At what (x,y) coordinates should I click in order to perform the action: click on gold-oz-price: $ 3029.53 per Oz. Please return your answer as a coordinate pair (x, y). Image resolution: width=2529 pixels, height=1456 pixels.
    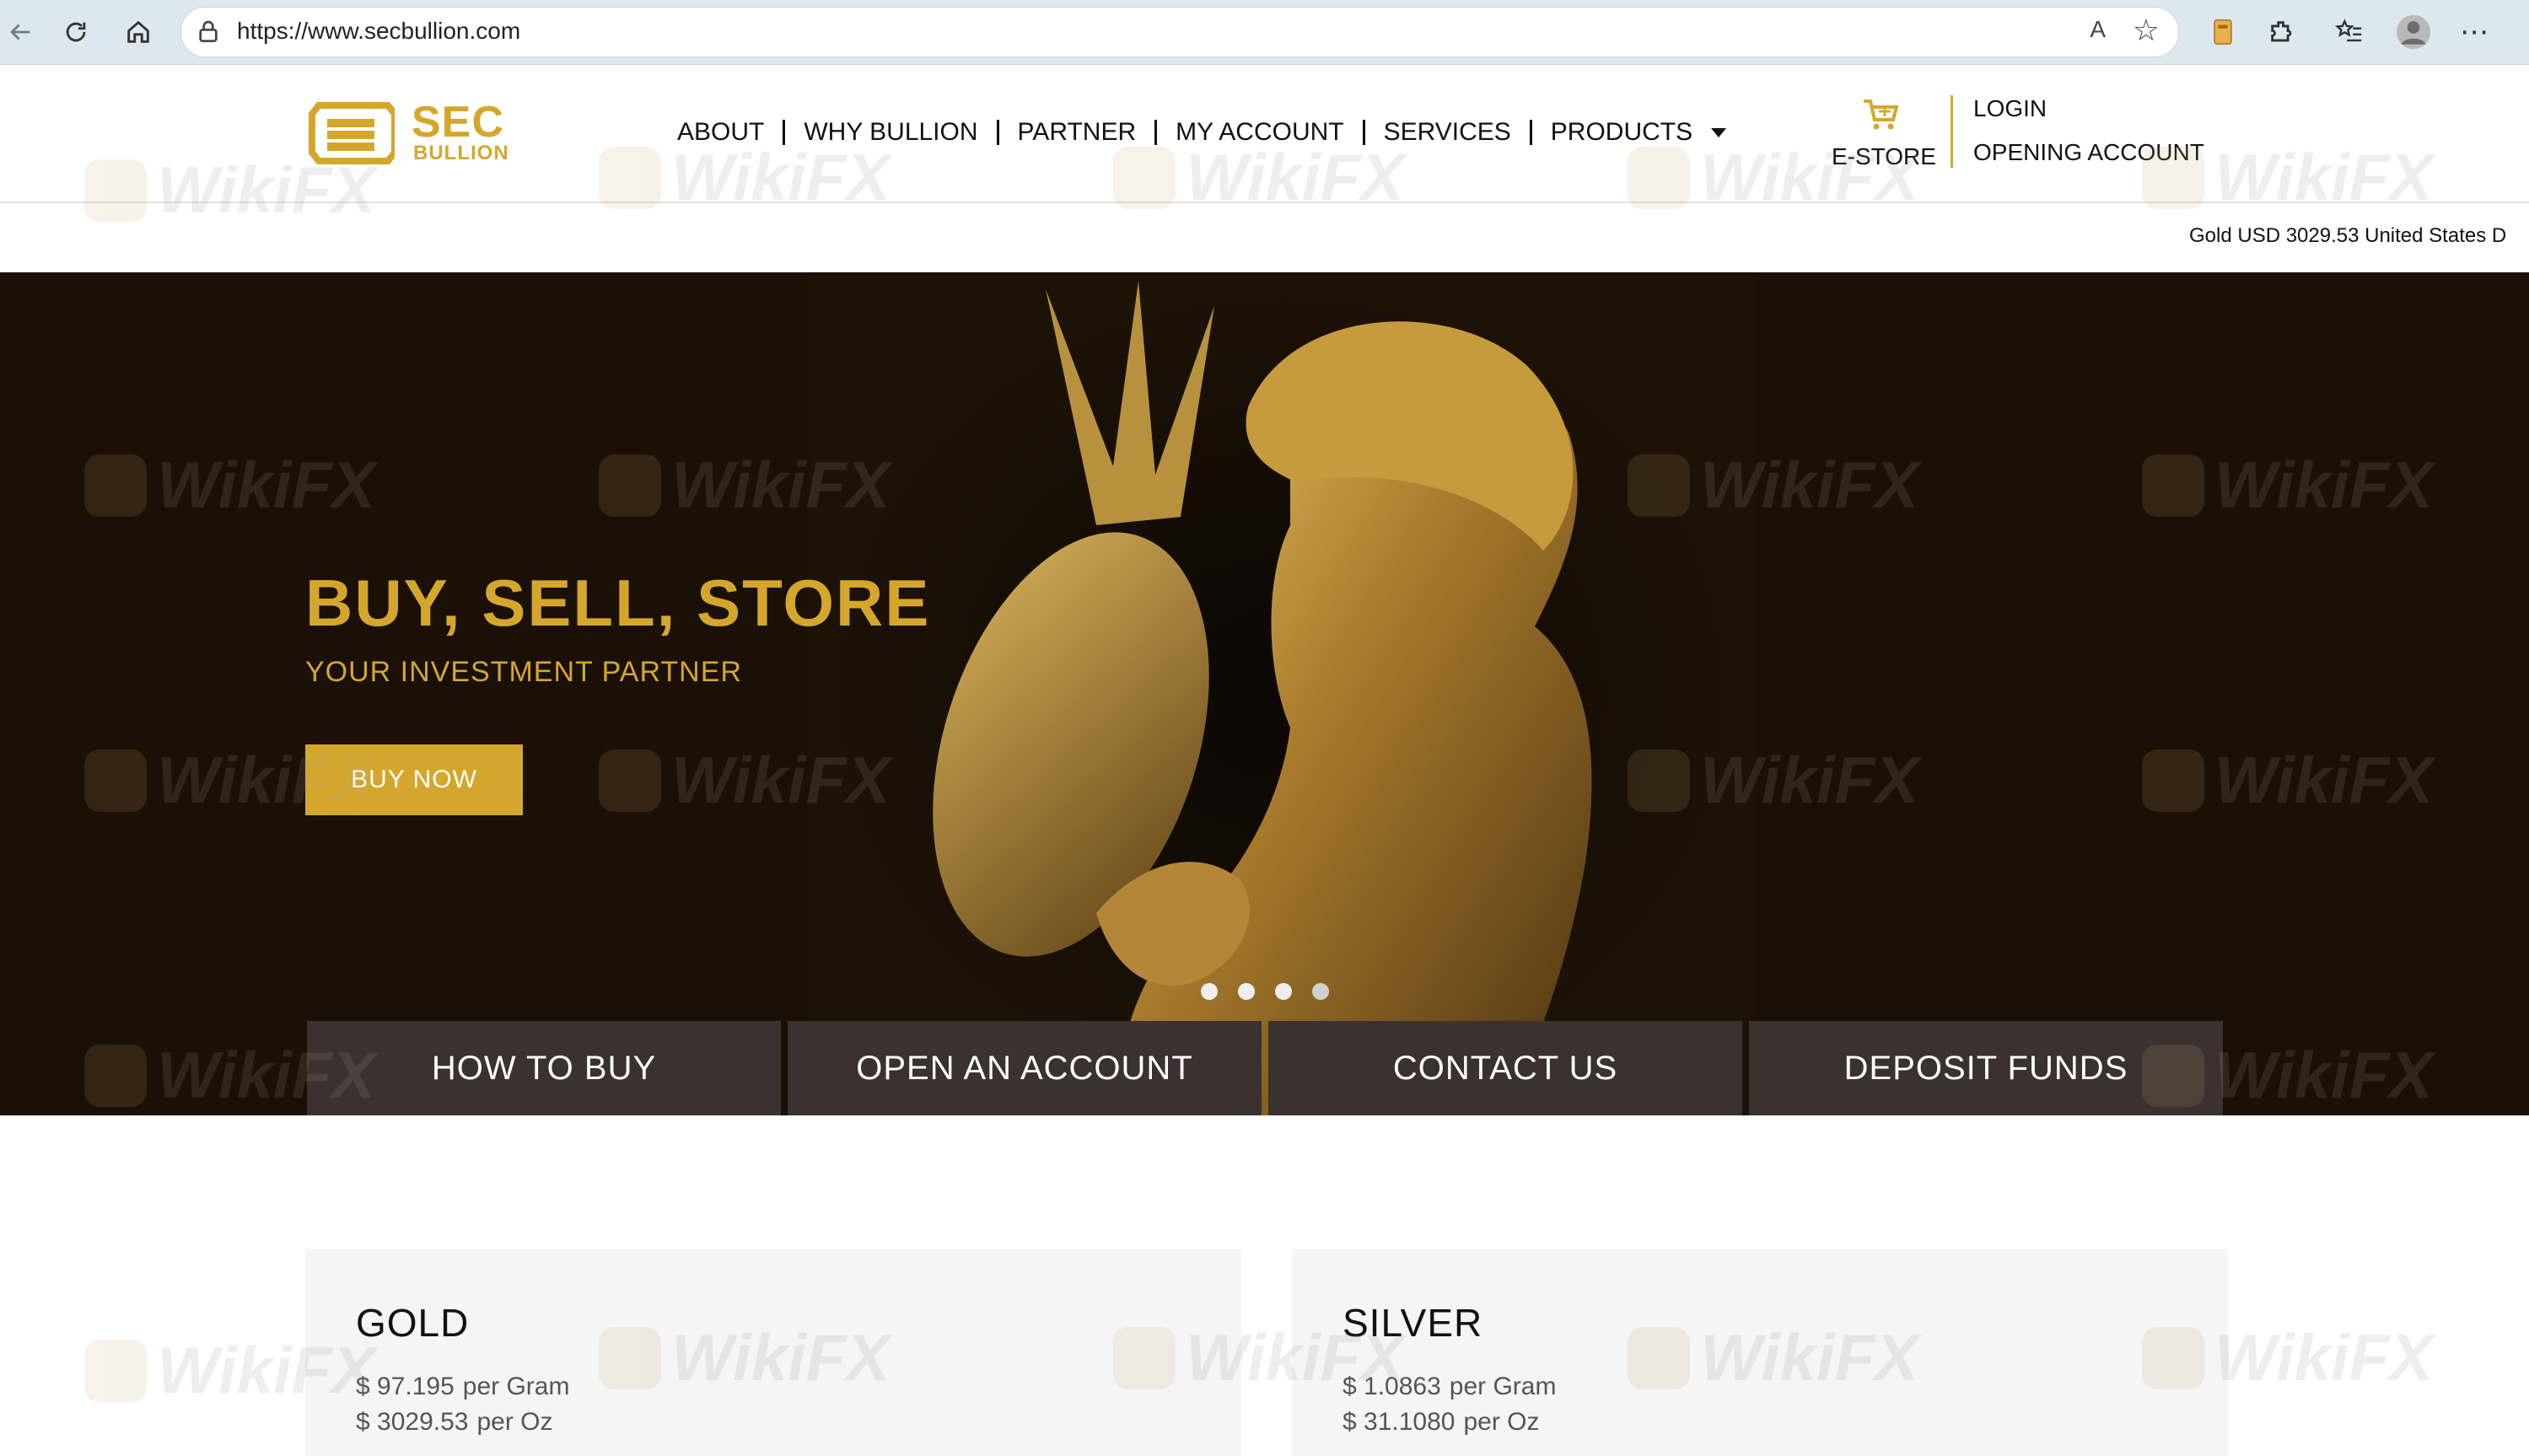
    Looking at the image, I should click on (454, 1422).